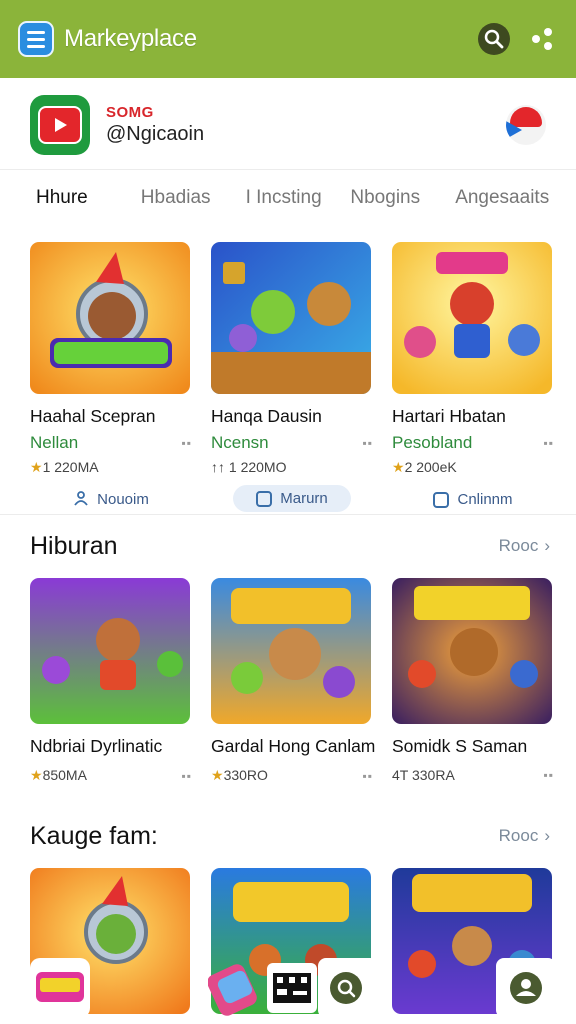 Image resolution: width=576 pixels, height=1024 pixels. What do you see at coordinates (193, 198) in the screenshot?
I see `tab-2: Hbadias` at bounding box center [193, 198].